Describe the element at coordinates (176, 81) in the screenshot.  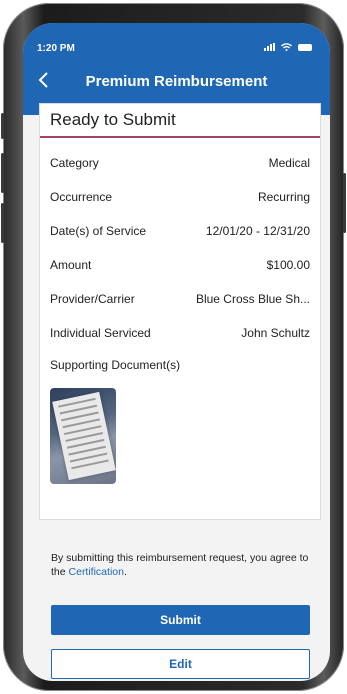
I see `page-title: Premium Reimbursement` at that location.